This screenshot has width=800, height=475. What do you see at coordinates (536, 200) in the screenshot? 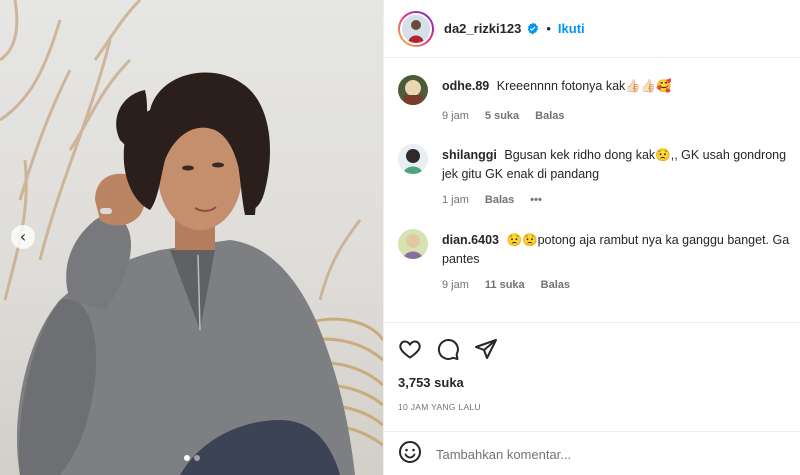
I see `comment-options-icon: •••` at bounding box center [536, 200].